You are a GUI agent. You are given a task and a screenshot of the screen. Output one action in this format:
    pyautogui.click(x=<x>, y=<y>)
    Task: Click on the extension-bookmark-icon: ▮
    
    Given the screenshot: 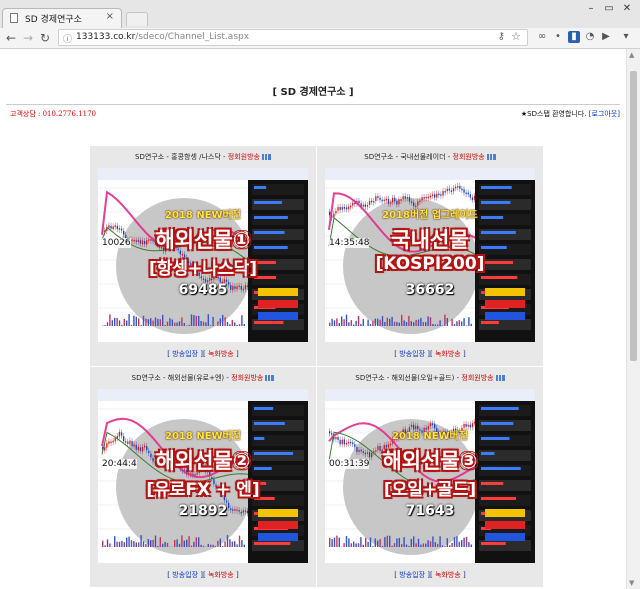 What is the action you would take?
    pyautogui.click(x=574, y=37)
    